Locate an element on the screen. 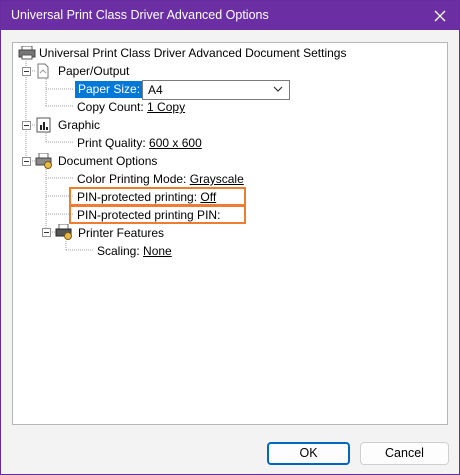 This screenshot has height=475, width=460. close-icon is located at coordinates (440, 16).